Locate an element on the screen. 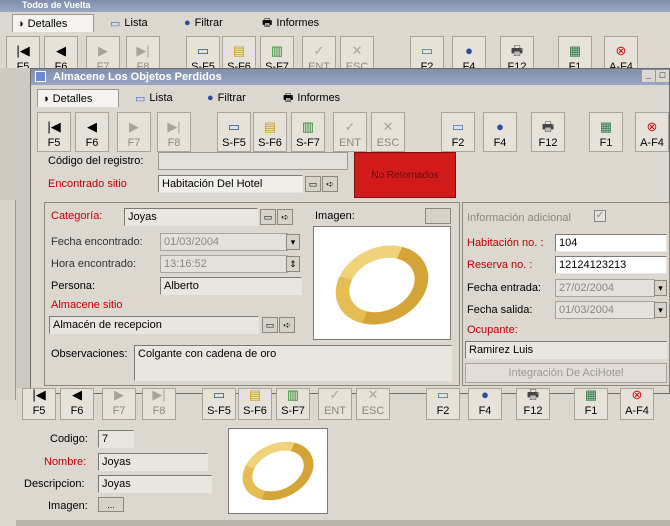  persona-field: Alberto is located at coordinates (231, 286).